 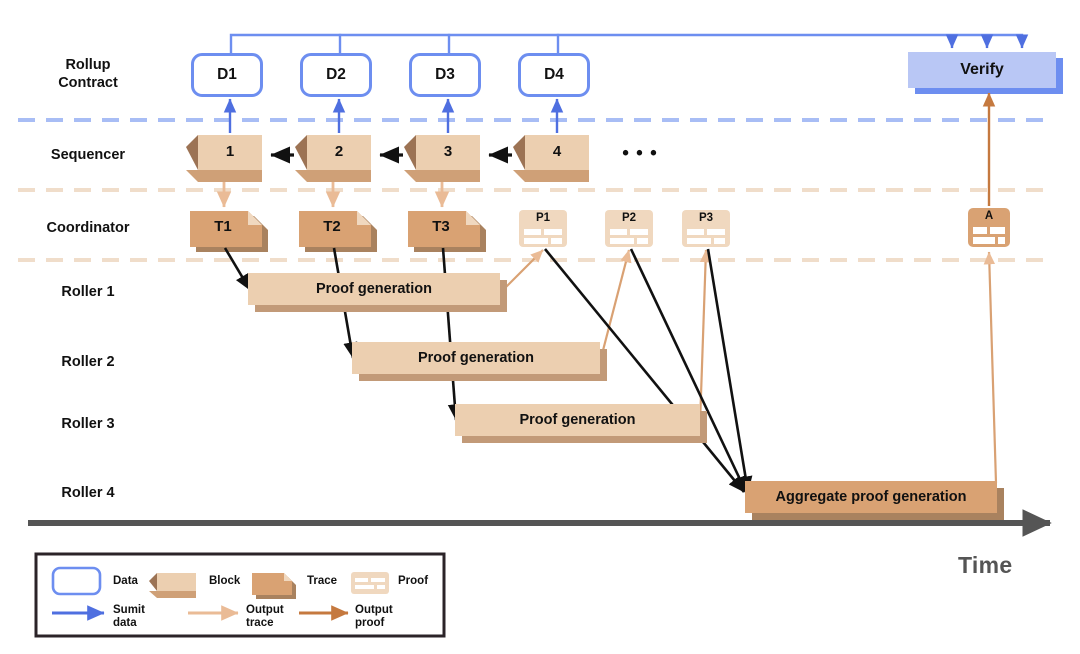 What do you see at coordinates (223, 226) in the screenshot?
I see `trace-t1-label: T1` at bounding box center [223, 226].